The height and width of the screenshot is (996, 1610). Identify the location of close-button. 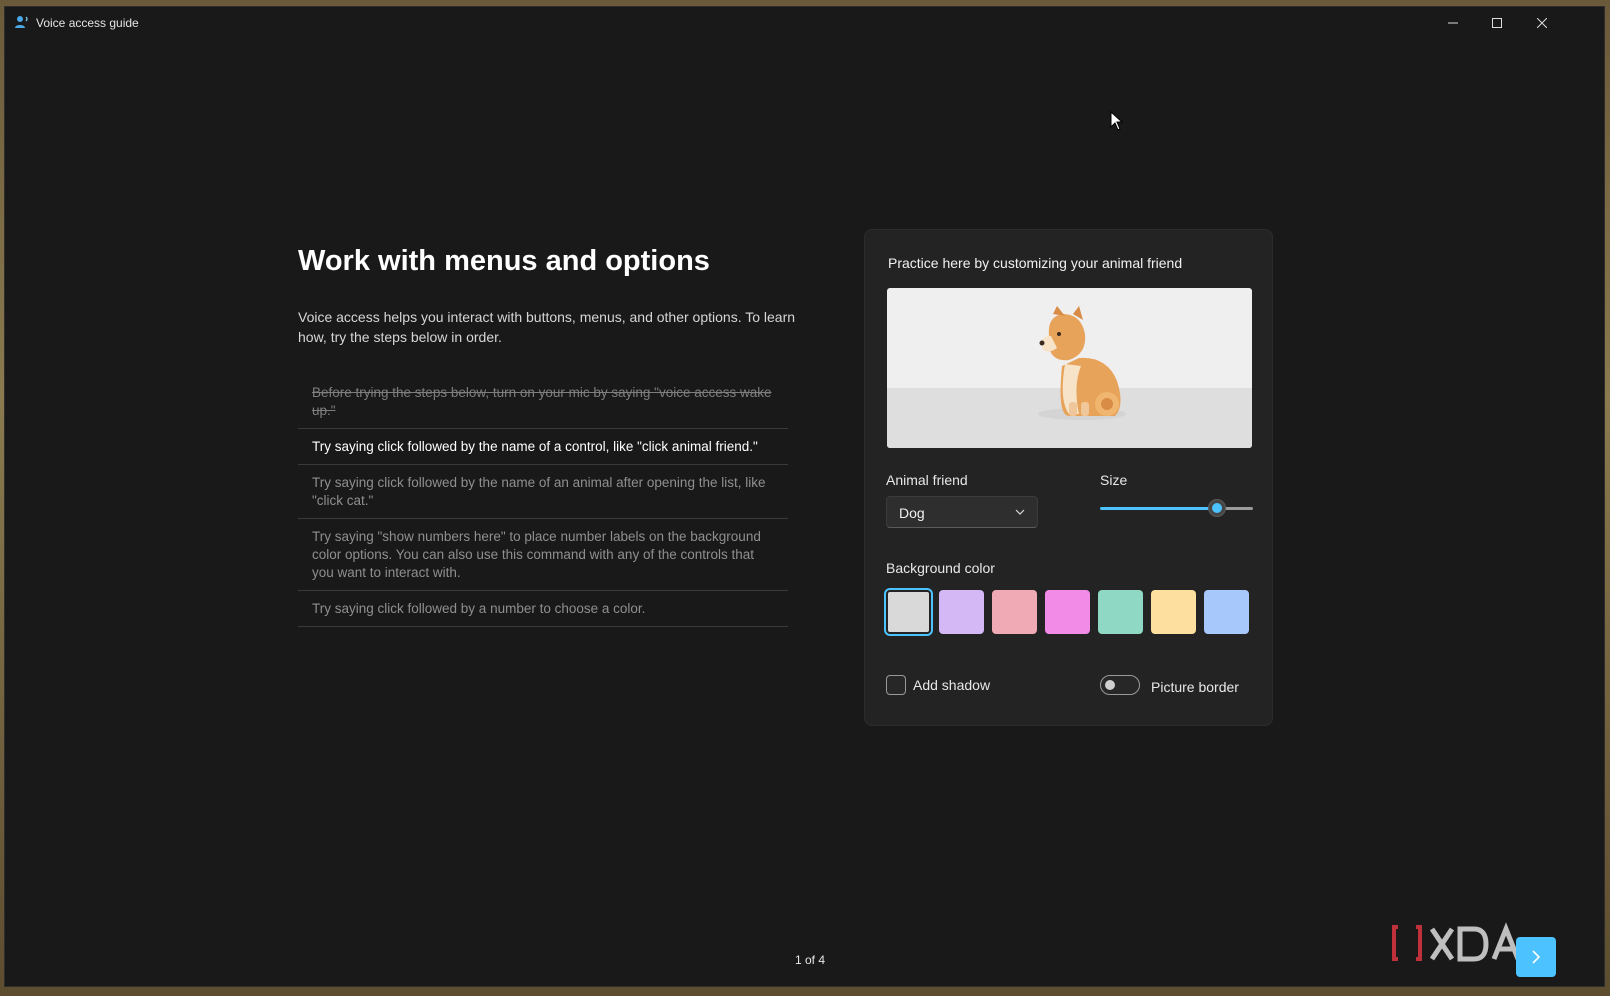
(1542, 23).